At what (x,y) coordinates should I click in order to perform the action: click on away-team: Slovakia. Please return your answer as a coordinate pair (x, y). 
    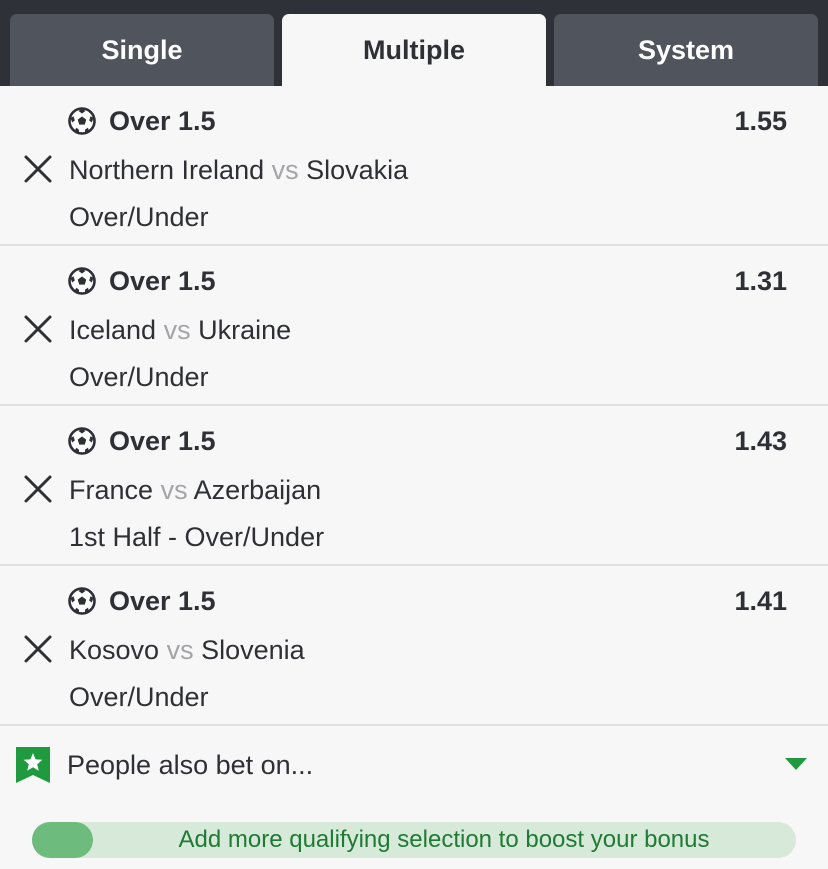
    Looking at the image, I should click on (357, 170).